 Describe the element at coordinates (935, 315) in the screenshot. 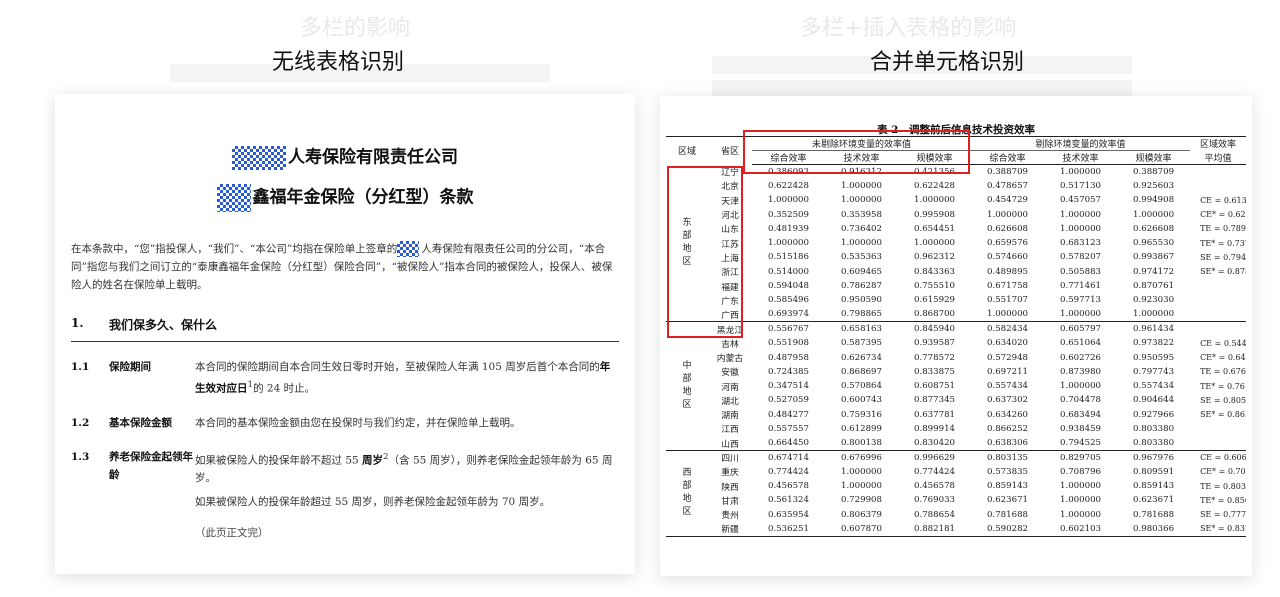

I see `value-cell: 0.868700` at that location.